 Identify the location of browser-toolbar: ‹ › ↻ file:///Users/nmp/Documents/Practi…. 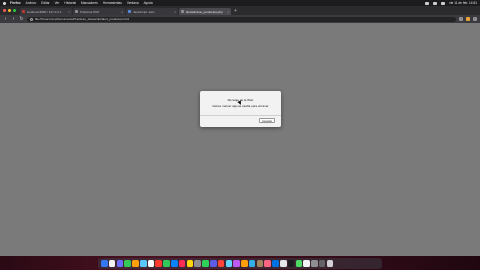
(240, 19).